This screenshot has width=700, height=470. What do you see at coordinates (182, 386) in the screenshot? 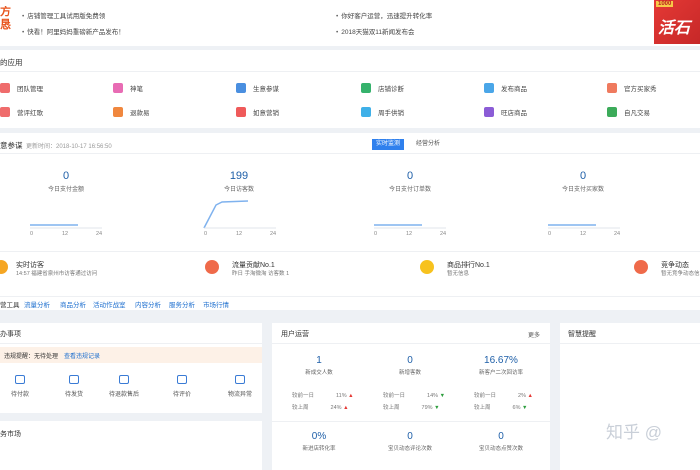
I see `todo-action: 待评价` at bounding box center [182, 386].